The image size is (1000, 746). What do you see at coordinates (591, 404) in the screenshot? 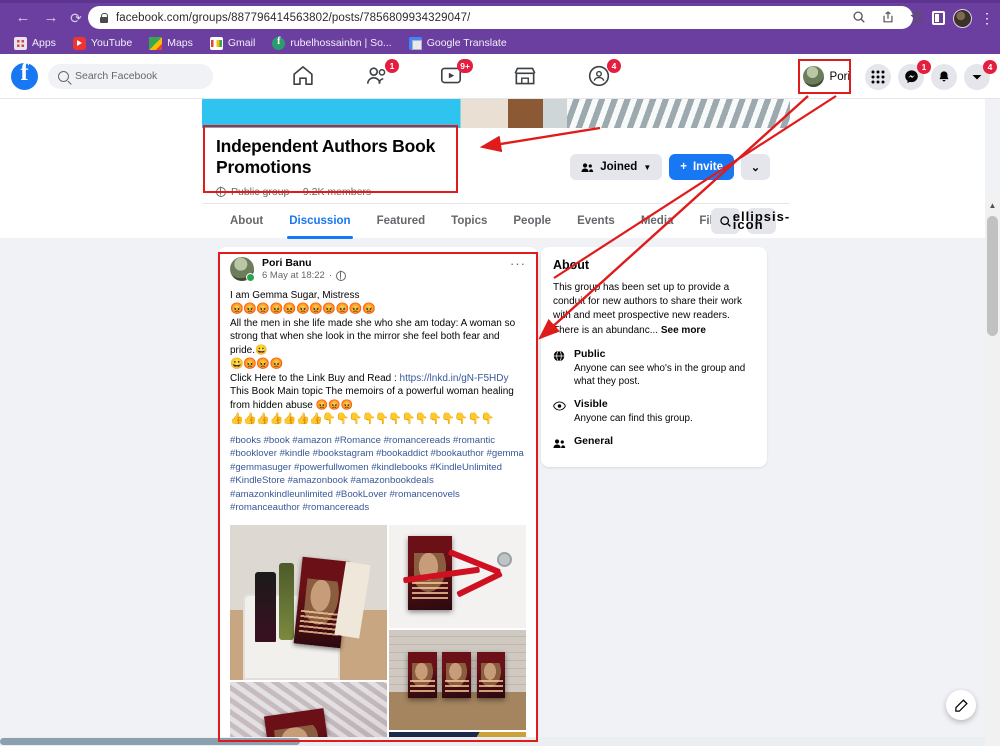
I see `about-item-title: Visible` at bounding box center [591, 404].